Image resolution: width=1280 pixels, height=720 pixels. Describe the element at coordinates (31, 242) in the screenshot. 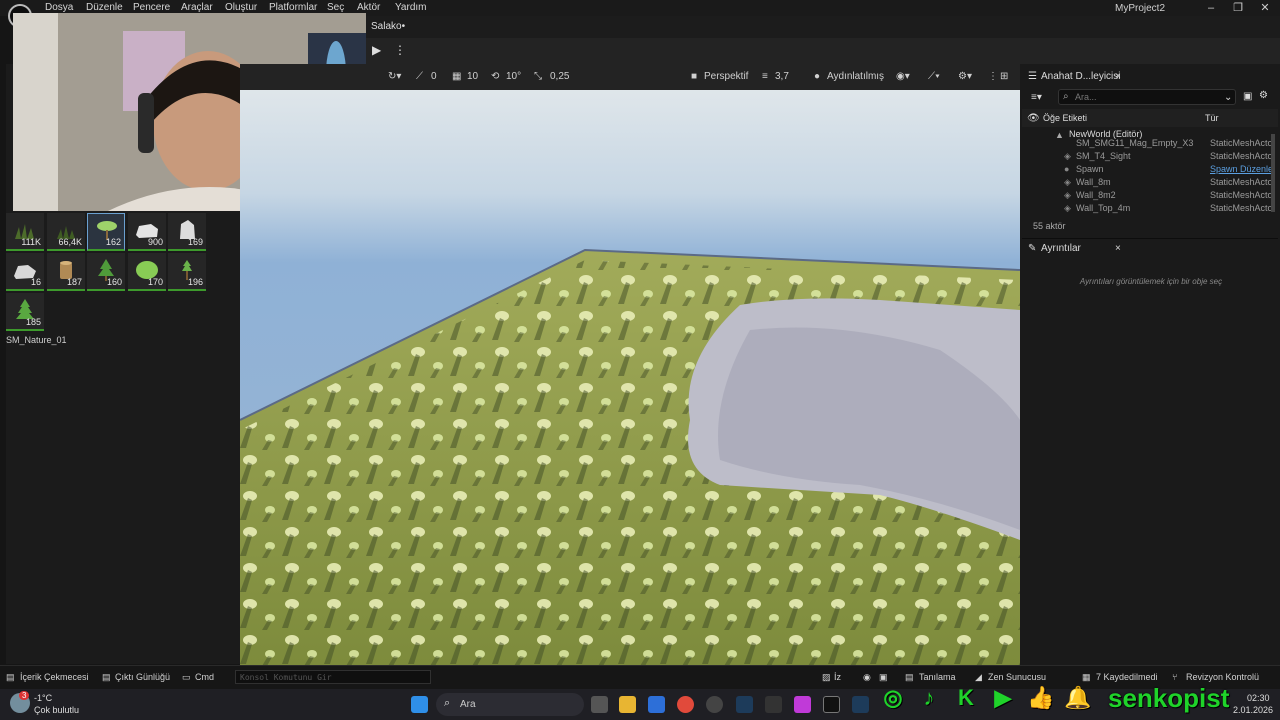

I see `asset-count: 111K` at that location.